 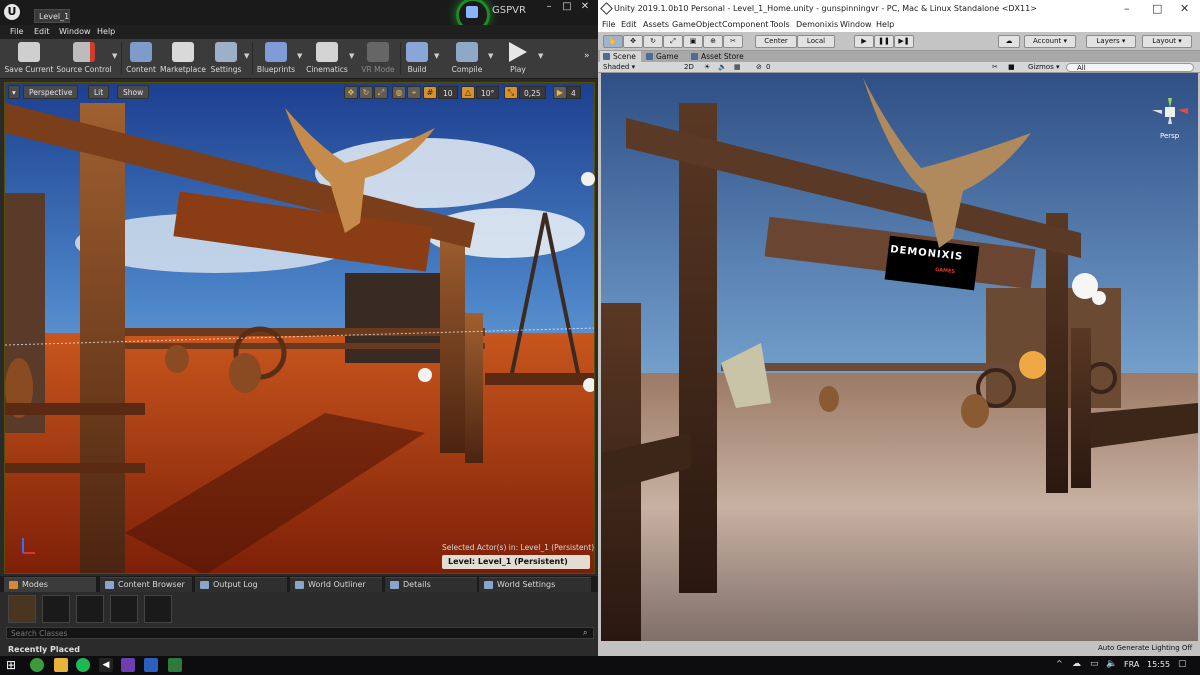 I want to click on play-button: Play, so click(x=518, y=58).